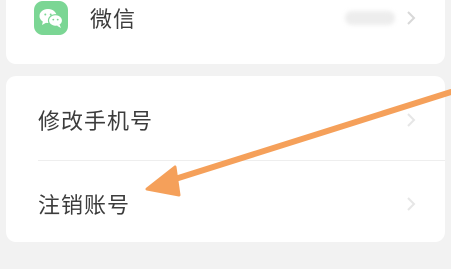 This screenshot has width=451, height=269. What do you see at coordinates (96, 122) in the screenshot?
I see `change-phone-label: 修改手机号` at bounding box center [96, 122].